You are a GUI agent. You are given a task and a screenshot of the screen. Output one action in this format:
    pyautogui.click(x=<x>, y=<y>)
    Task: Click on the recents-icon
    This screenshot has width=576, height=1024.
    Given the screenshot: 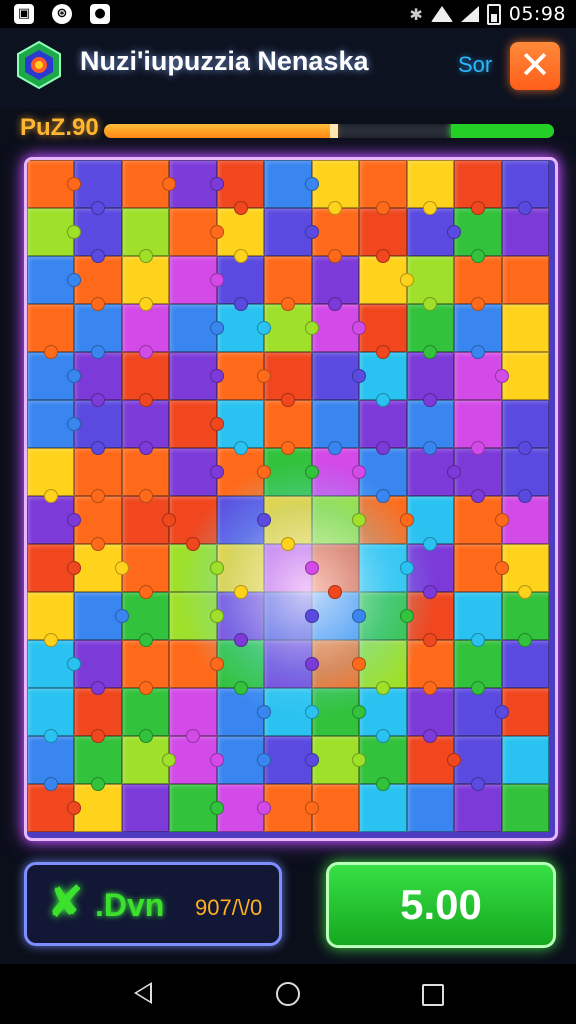 What is the action you would take?
    pyautogui.click(x=433, y=995)
    